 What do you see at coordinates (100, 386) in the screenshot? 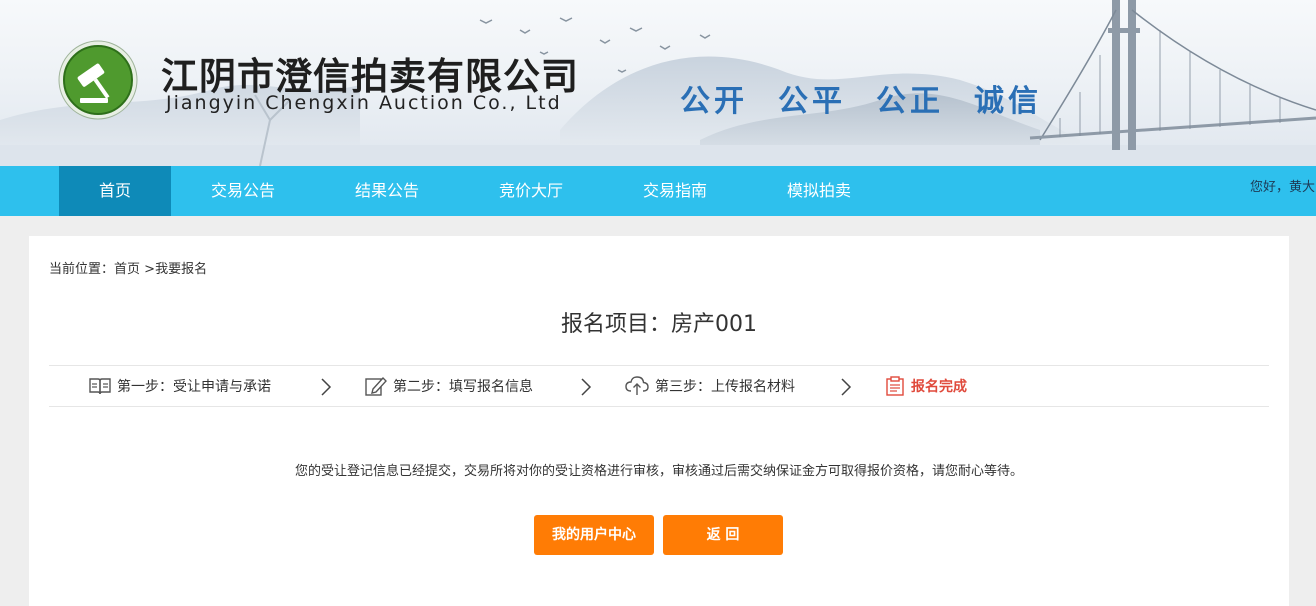
I see `book-icon` at bounding box center [100, 386].